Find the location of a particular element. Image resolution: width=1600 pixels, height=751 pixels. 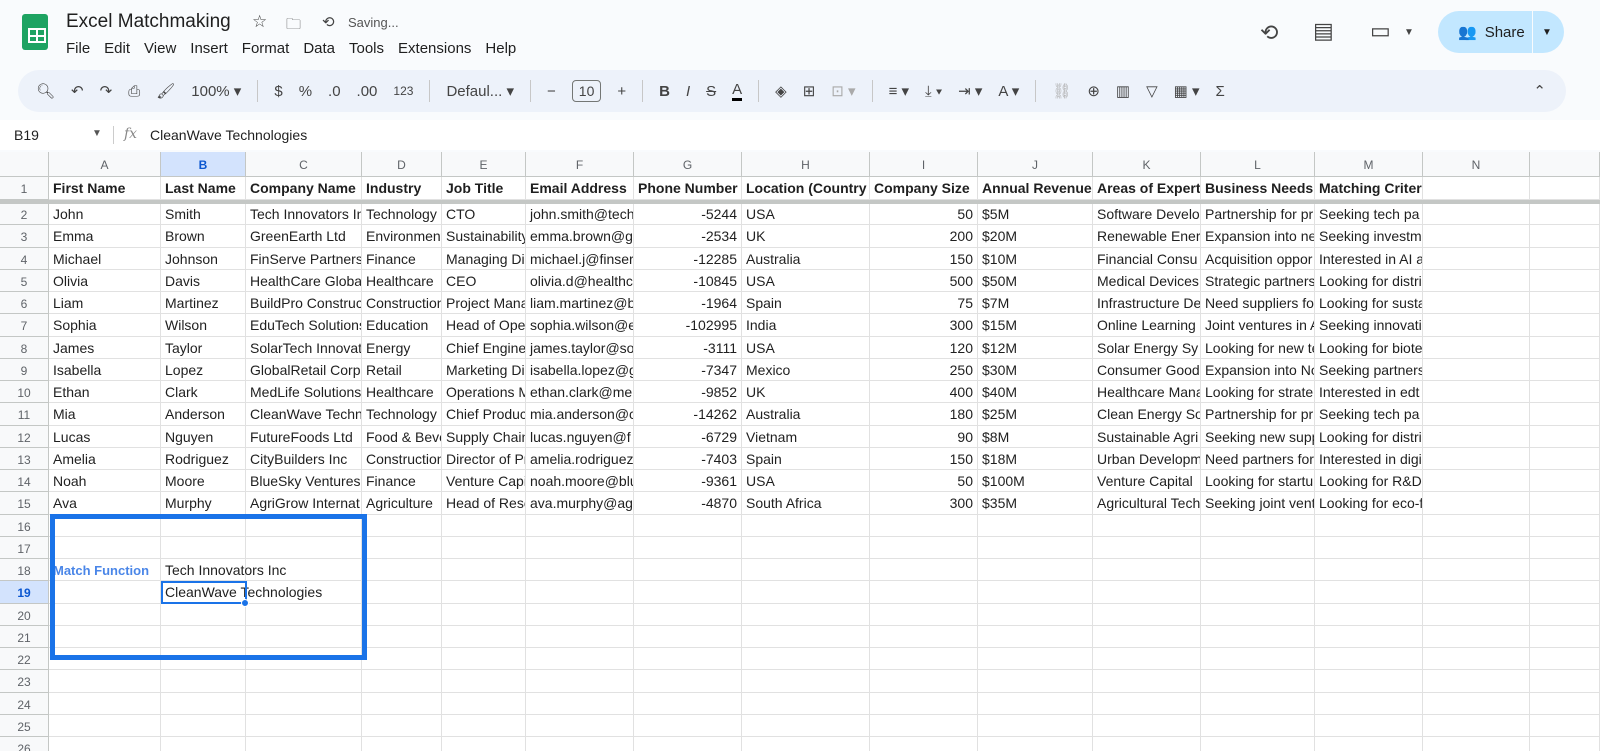

data-cell: Vietnam is located at coordinates (806, 436).